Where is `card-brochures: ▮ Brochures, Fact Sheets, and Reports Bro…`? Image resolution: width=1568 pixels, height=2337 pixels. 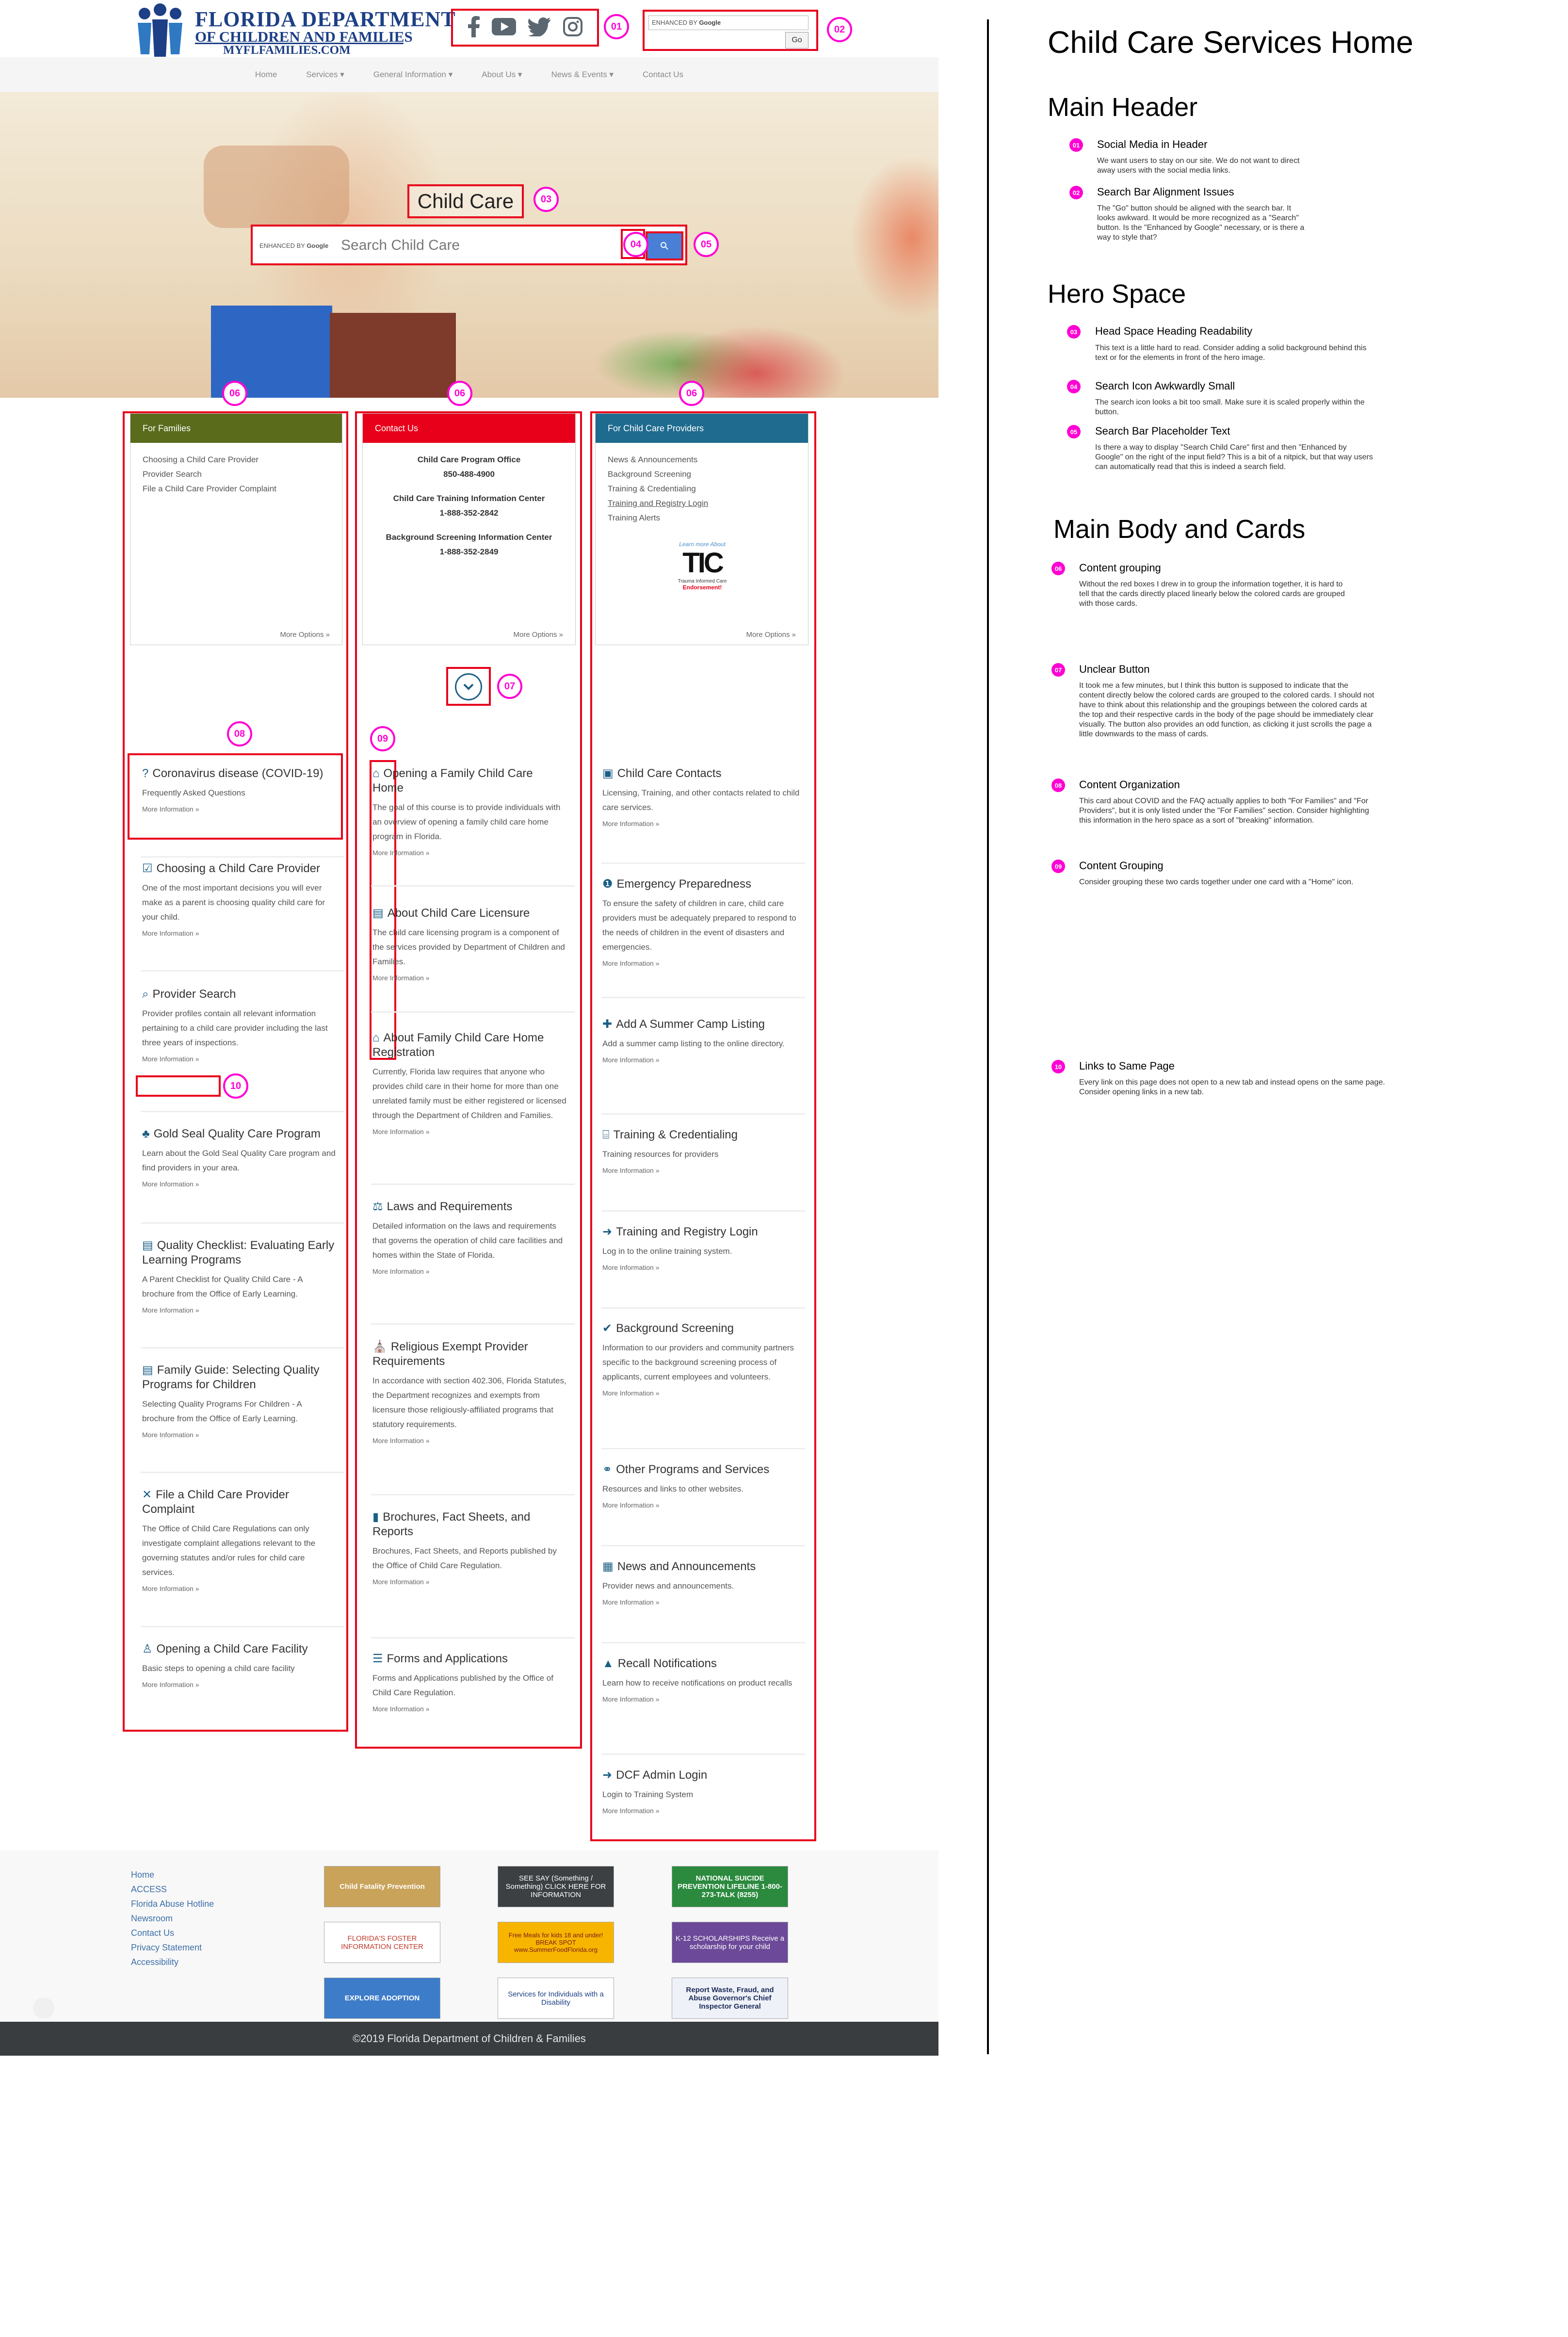 card-brochures: ▮ Brochures, Fact Sheets, and Reports Bro… is located at coordinates (469, 1548).